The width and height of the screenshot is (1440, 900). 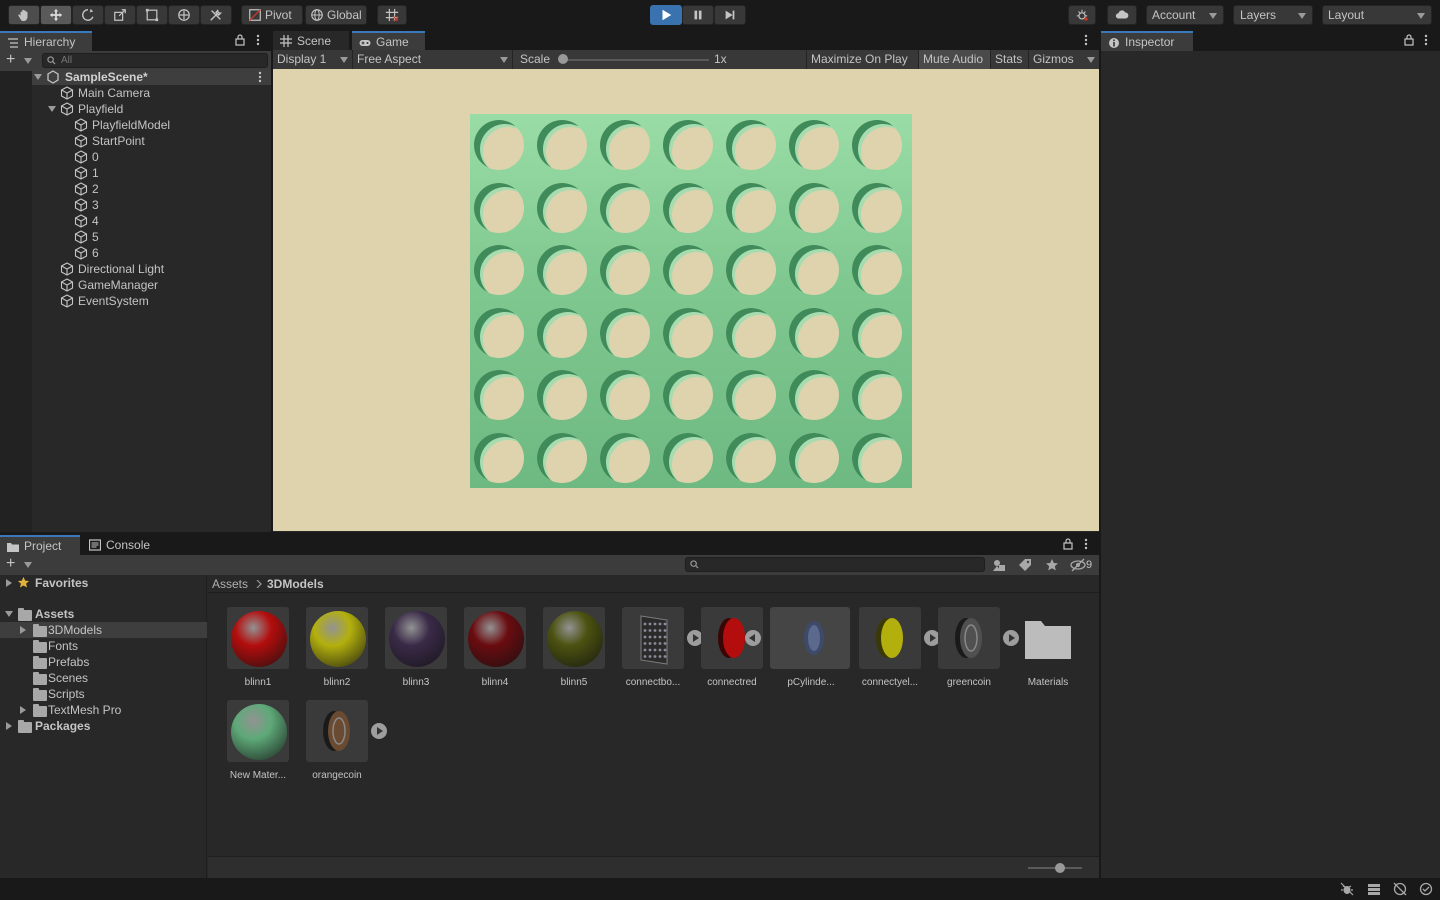 I want to click on hierarchy-item: StartPoint, so click(x=151, y=141).